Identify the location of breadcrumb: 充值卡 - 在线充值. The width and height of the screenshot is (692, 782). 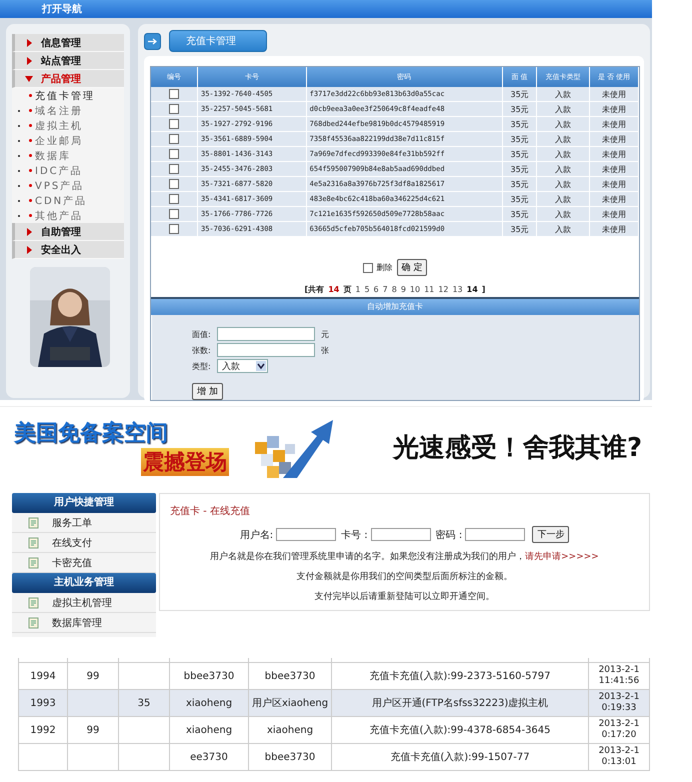
(210, 511).